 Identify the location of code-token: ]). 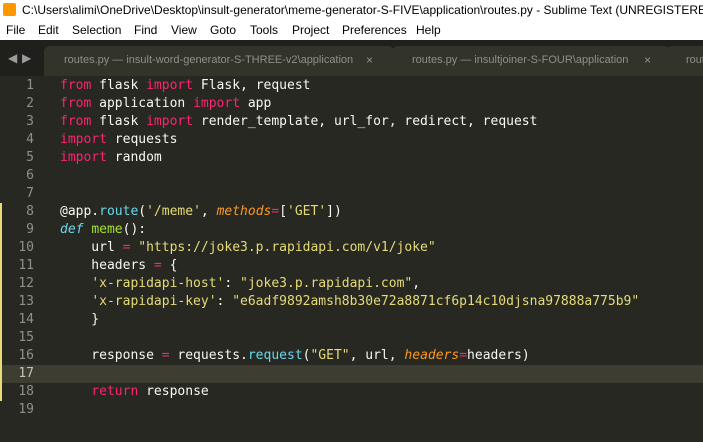
(334, 211).